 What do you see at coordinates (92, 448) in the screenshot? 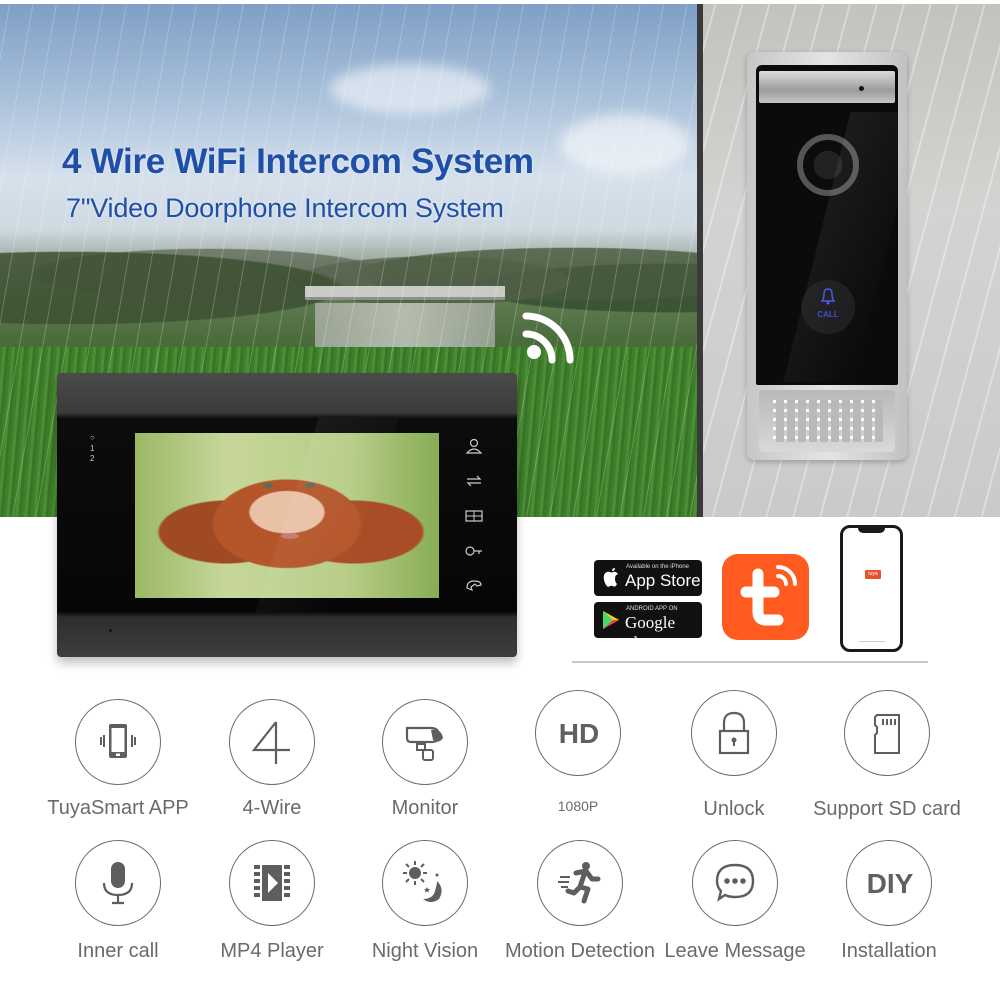
I see `led-label-1: 1` at bounding box center [92, 448].